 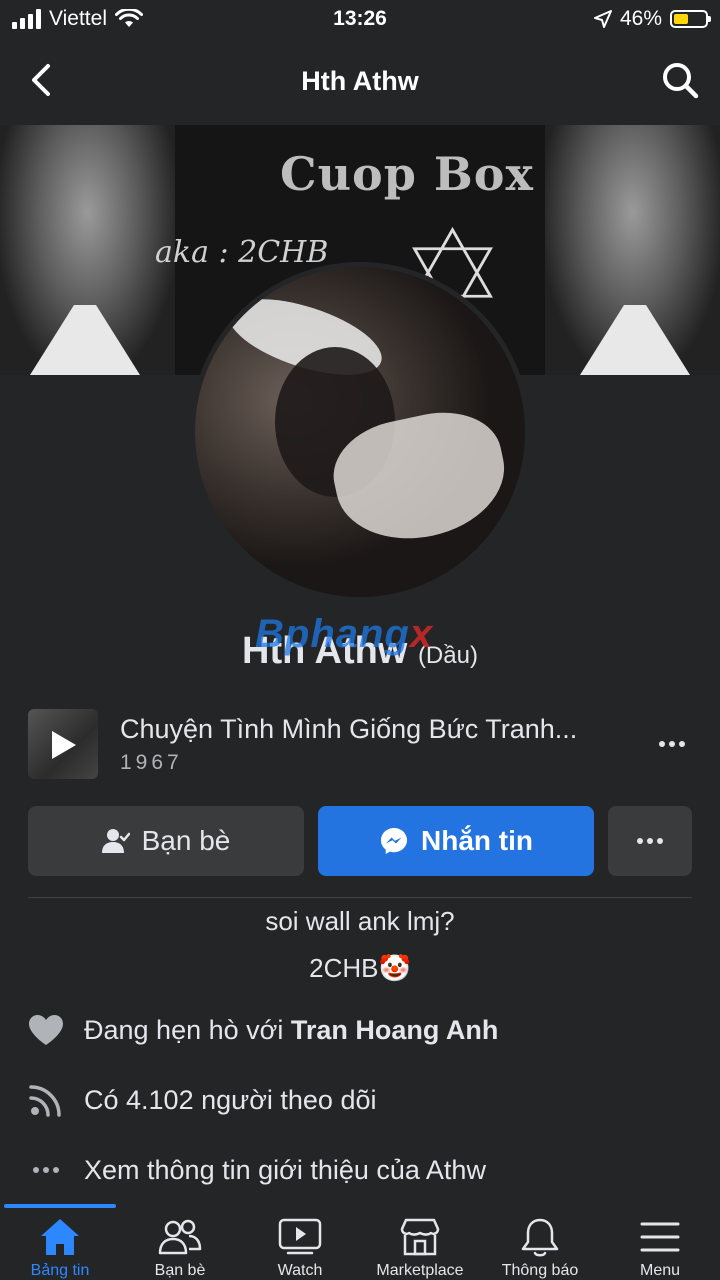 What do you see at coordinates (540, 1237) in the screenshot?
I see `bell-icon` at bounding box center [540, 1237].